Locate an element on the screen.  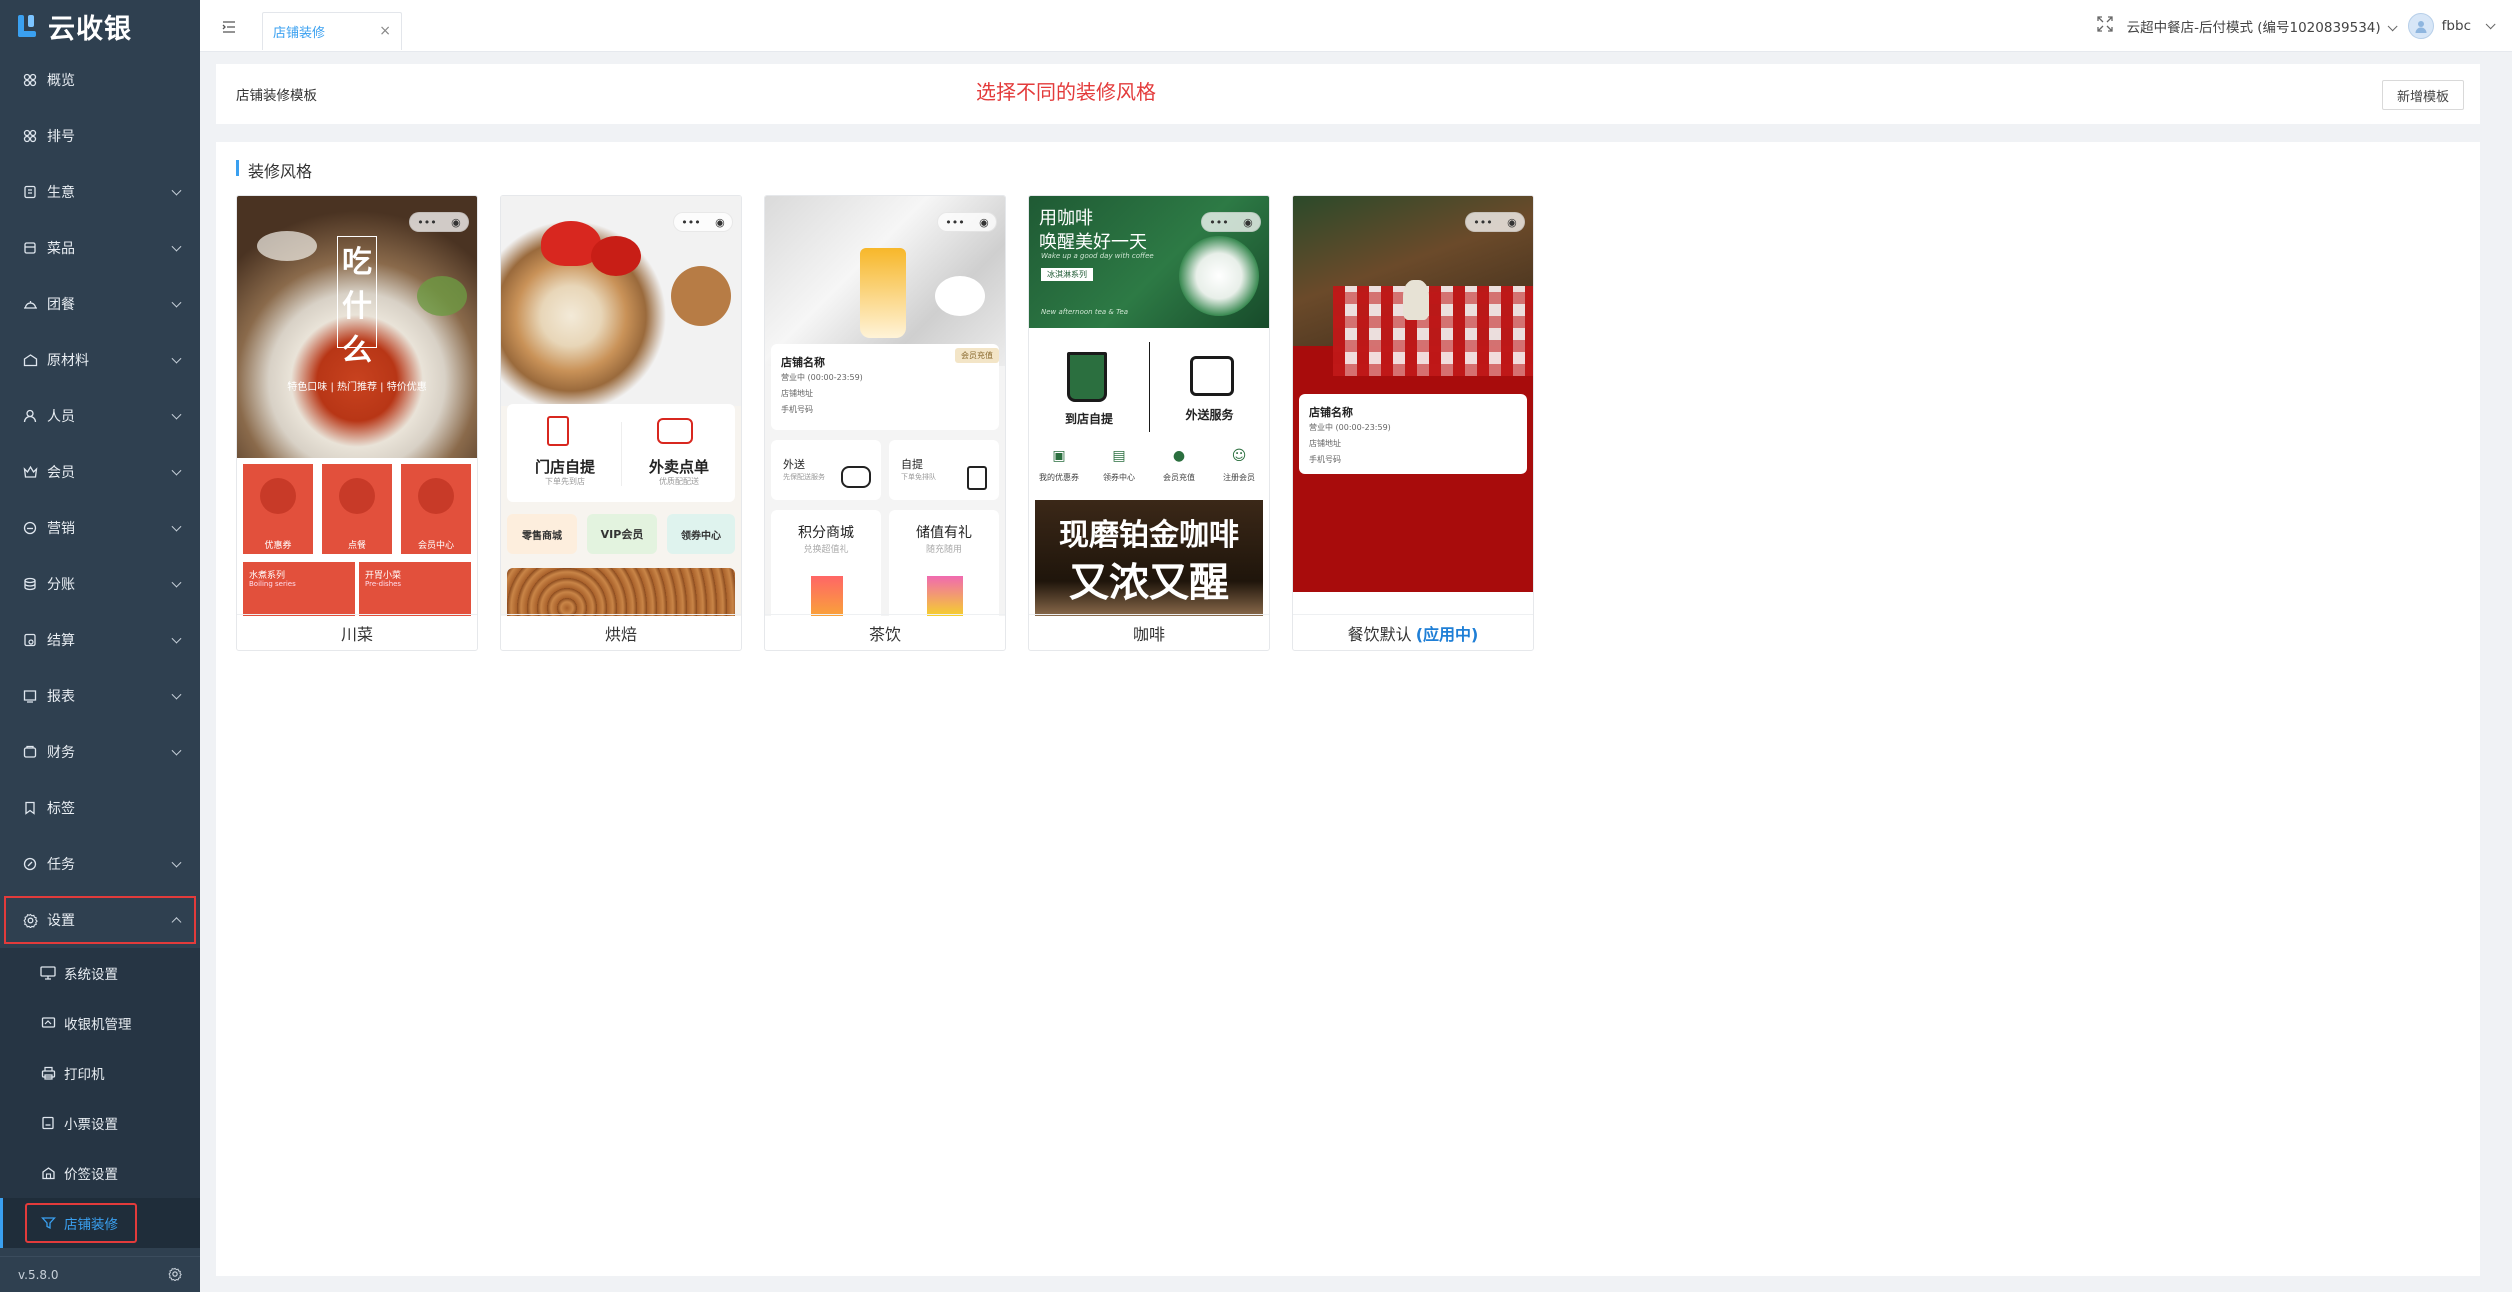
service-pickup: 自提 下单免排队 is located at coordinates (944, 470).